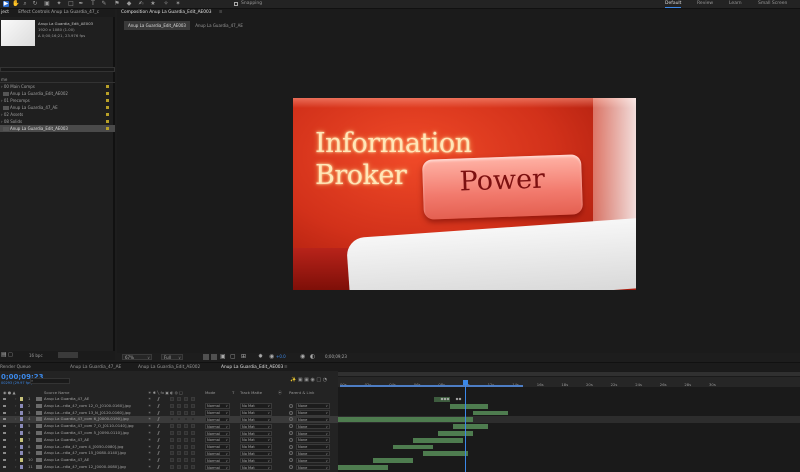 Image resolution: width=800 pixels, height=472 pixels. Describe the element at coordinates (281, 357) in the screenshot. I see `exposure-value: +0.0` at that location.